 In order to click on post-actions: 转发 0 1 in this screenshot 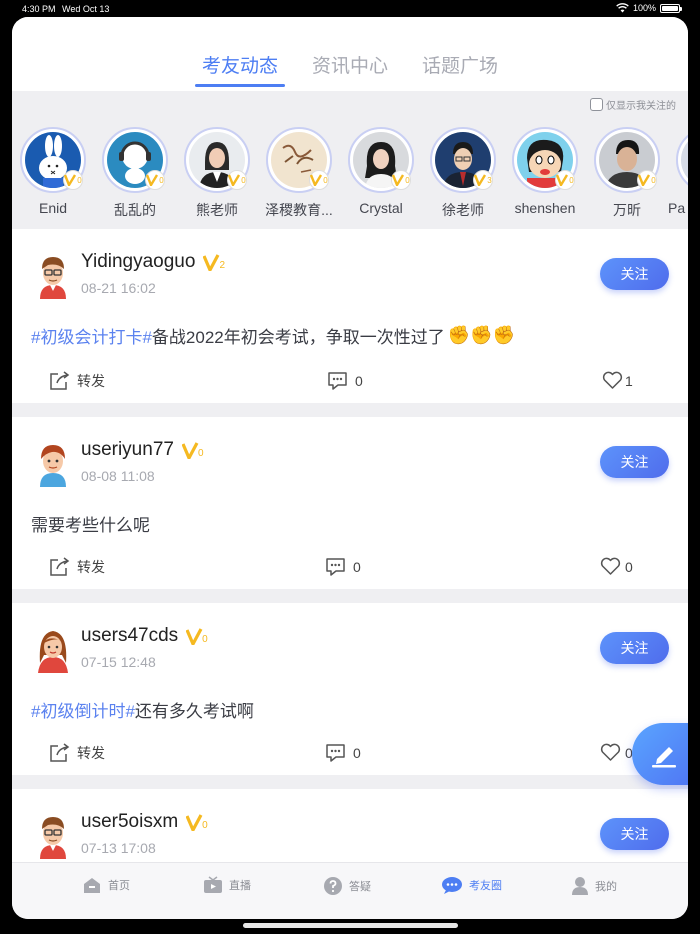, I will do `click(350, 383)`.